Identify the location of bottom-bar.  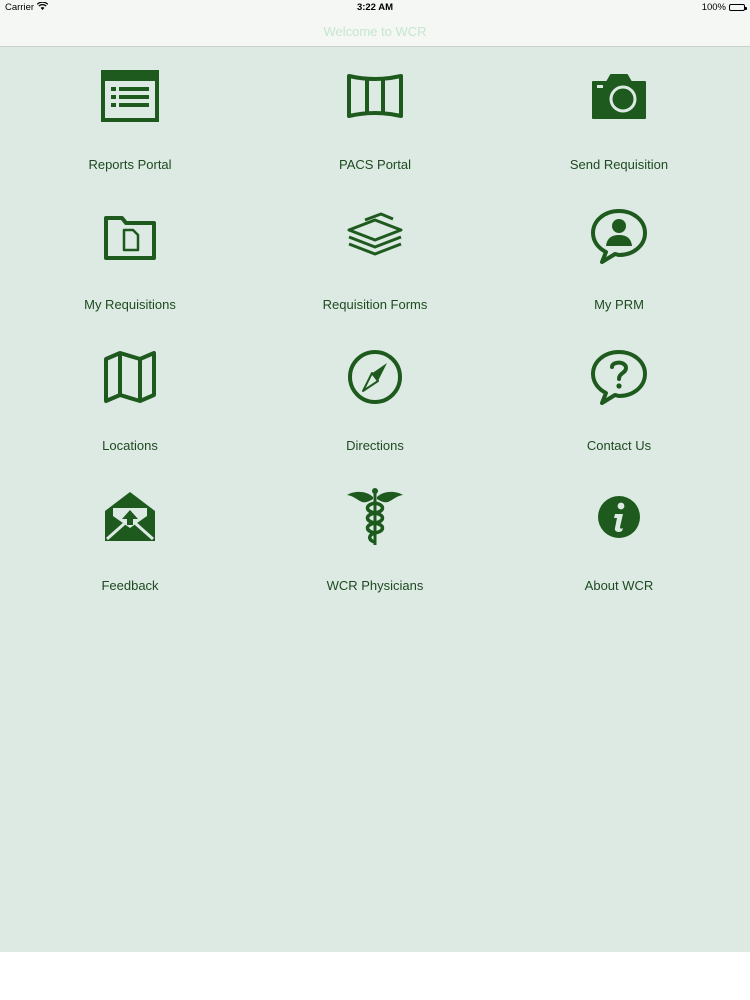
(375, 976).